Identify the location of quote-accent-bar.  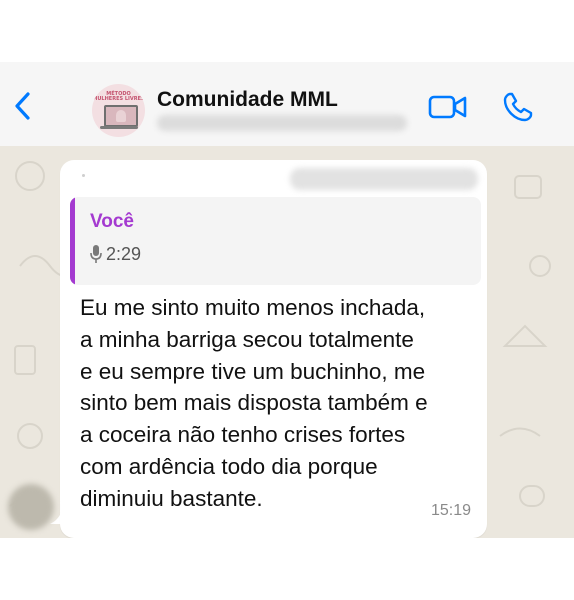
(72, 241).